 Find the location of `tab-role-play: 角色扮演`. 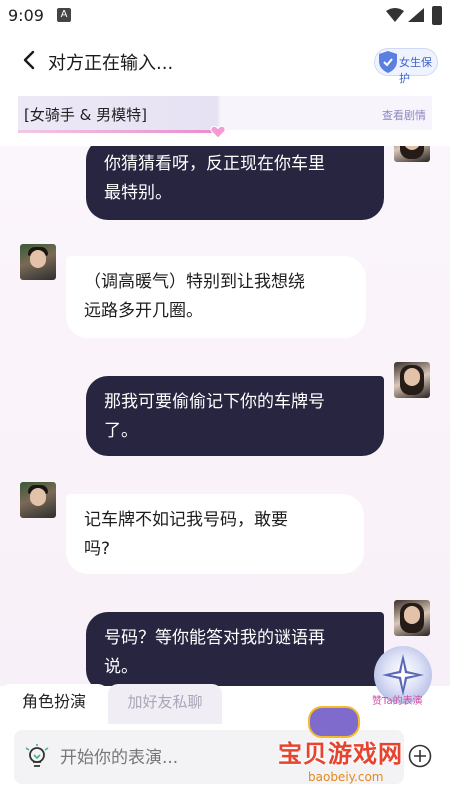

tab-role-play: 角色扮演 is located at coordinates (54, 704).